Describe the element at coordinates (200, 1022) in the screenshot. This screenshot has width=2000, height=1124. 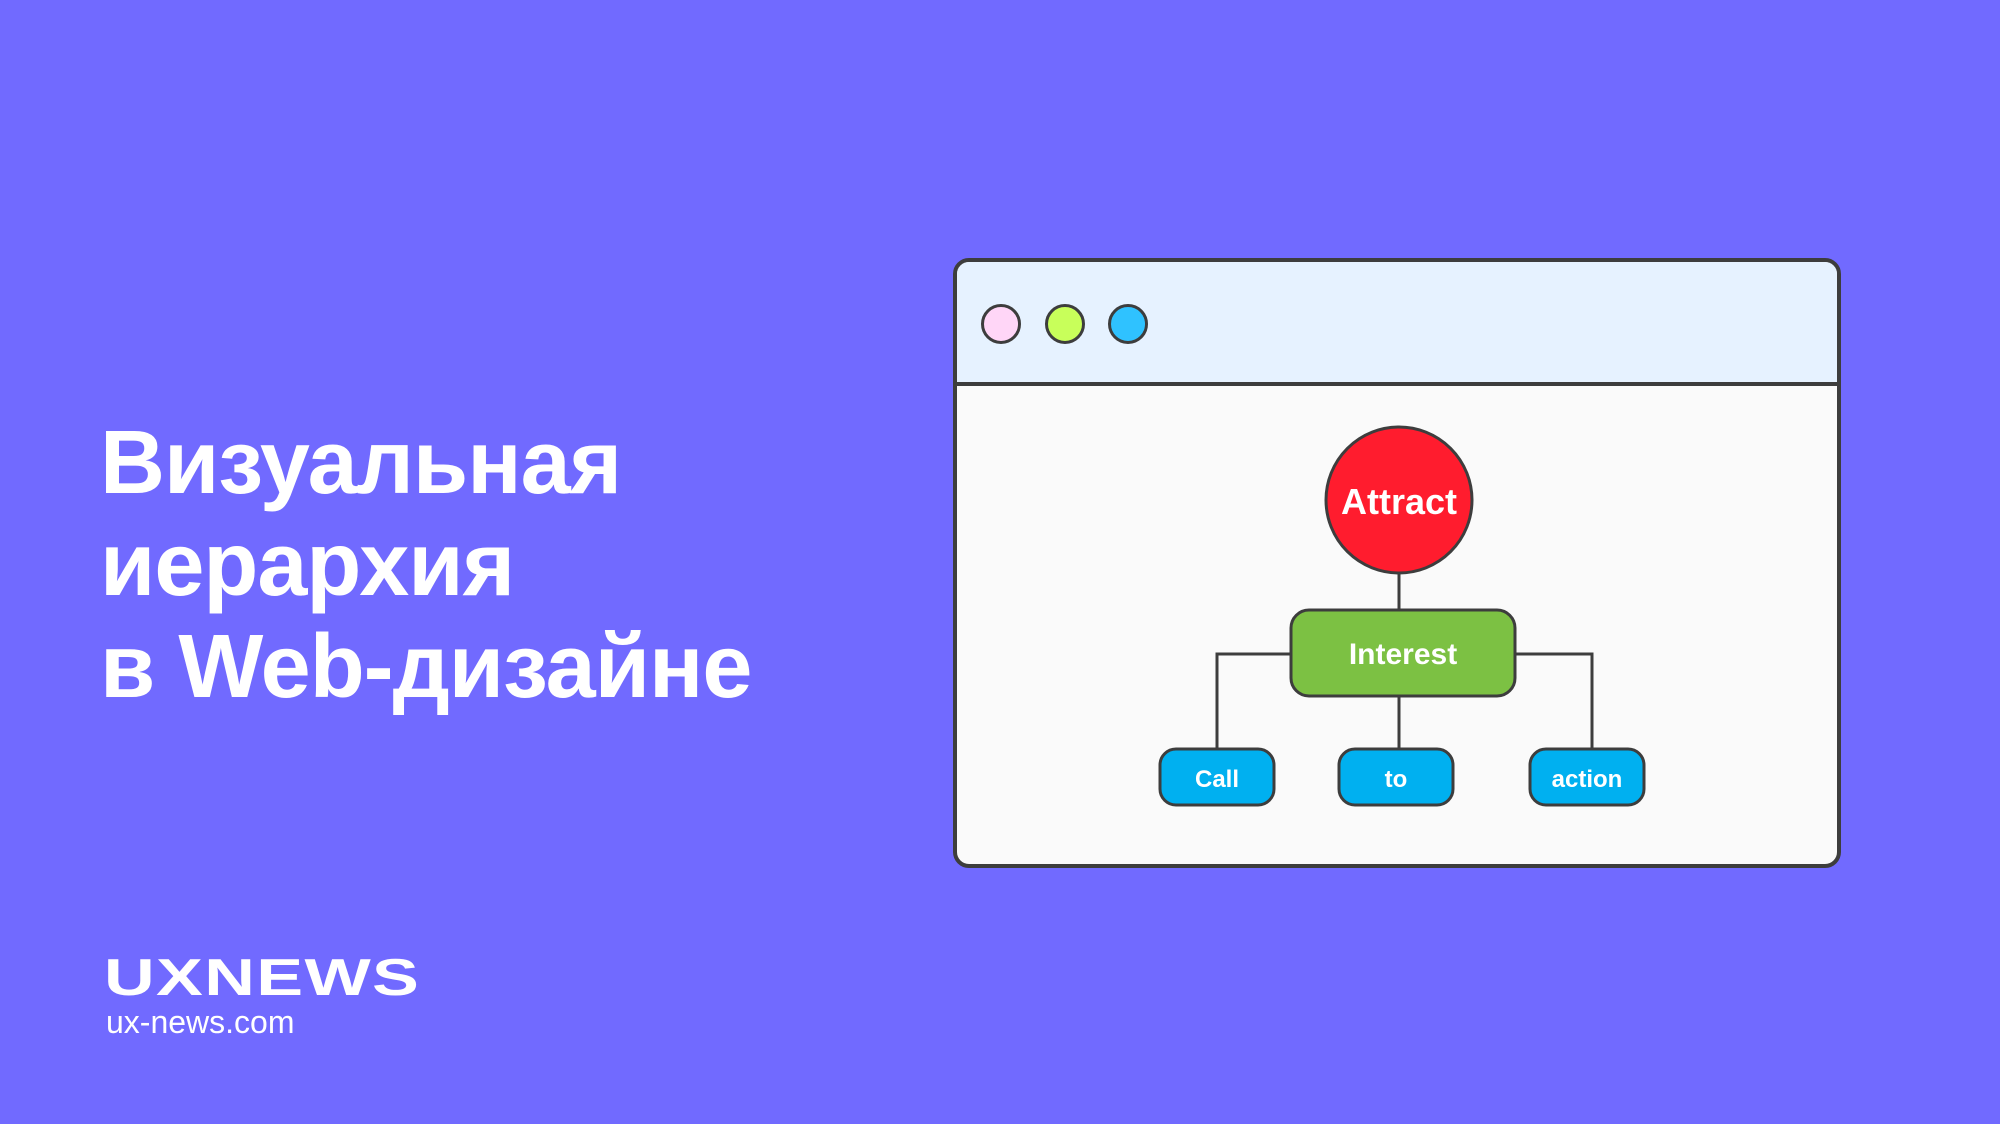
I see `site-url: ux-news.com` at that location.